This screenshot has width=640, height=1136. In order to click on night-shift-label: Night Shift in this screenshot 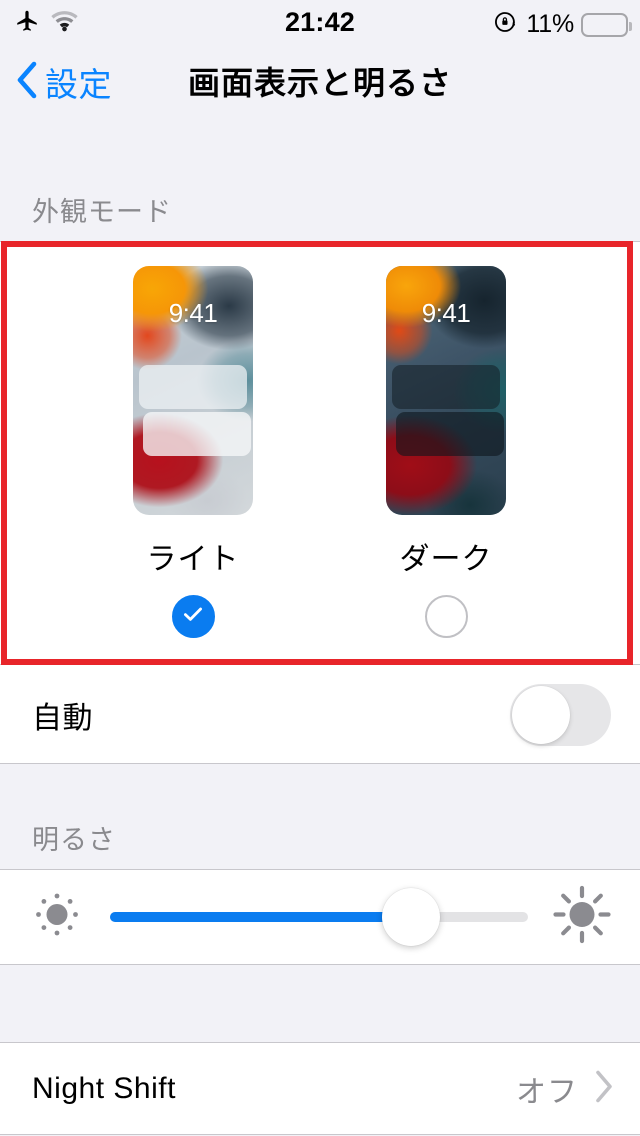, I will do `click(104, 1088)`.